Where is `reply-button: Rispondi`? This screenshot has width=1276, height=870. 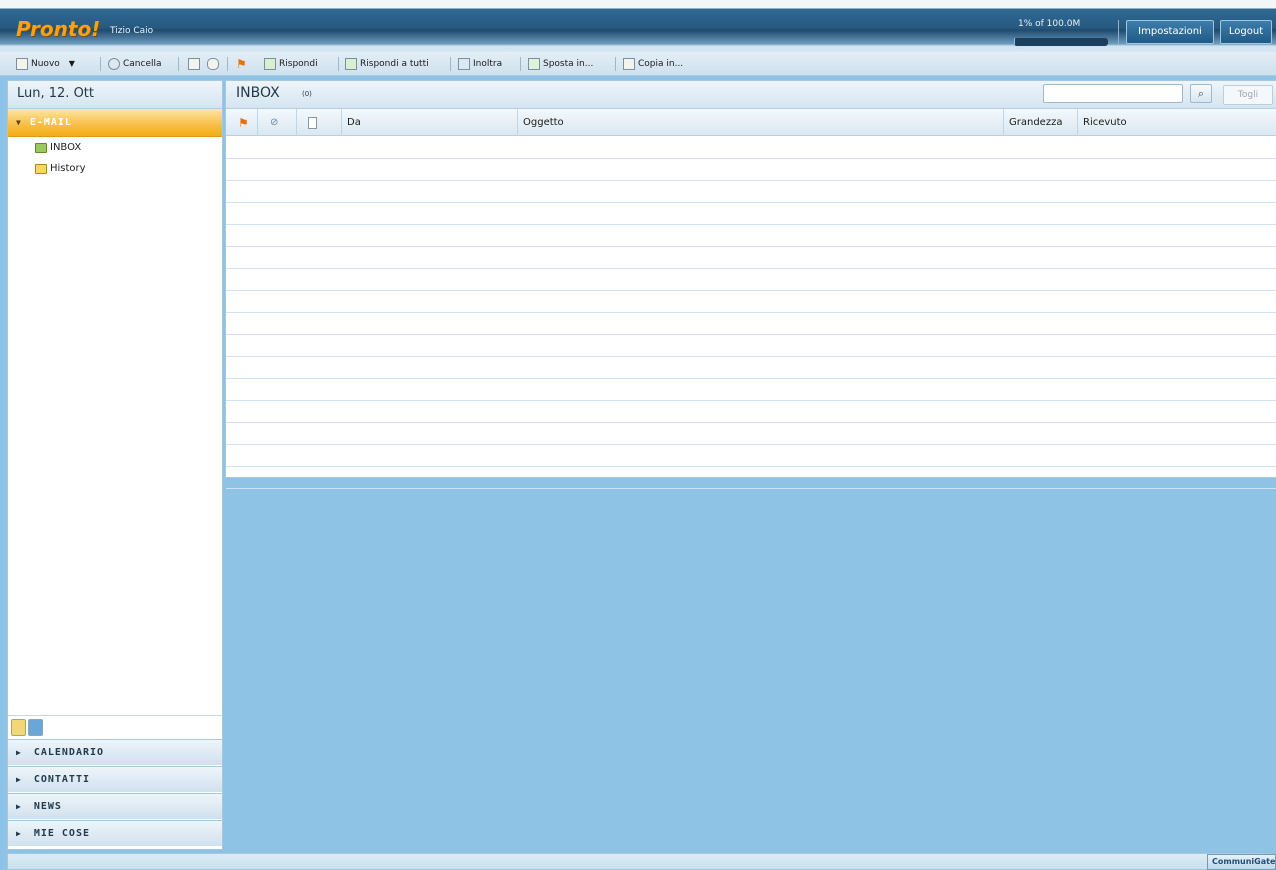 reply-button: Rispondi is located at coordinates (291, 64).